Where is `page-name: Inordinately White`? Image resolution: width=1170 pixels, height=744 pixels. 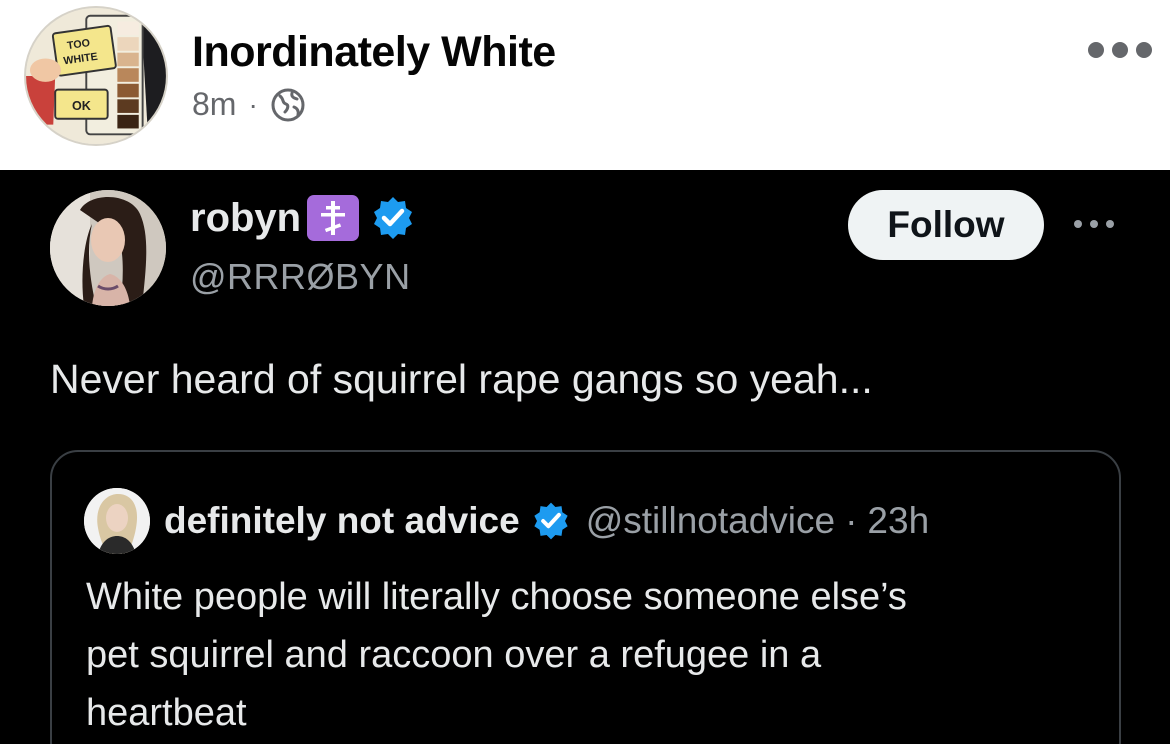 page-name: Inordinately White is located at coordinates (374, 52).